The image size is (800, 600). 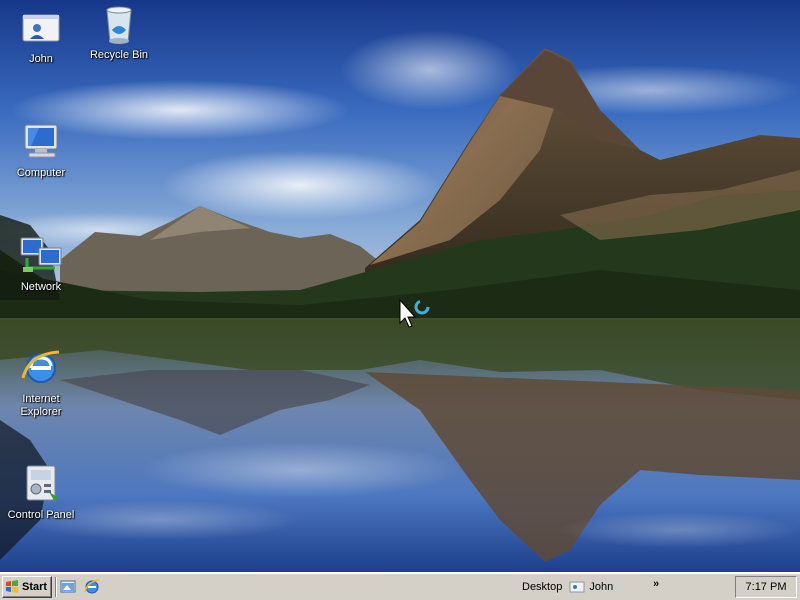 What do you see at coordinates (41, 59) in the screenshot?
I see `desktop-icon-label: John` at bounding box center [41, 59].